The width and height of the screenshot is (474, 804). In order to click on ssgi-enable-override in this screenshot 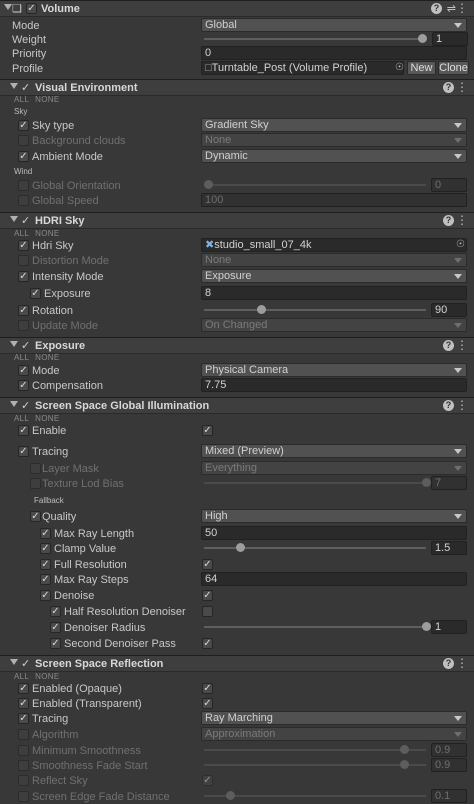, I will do `click(23, 430)`.